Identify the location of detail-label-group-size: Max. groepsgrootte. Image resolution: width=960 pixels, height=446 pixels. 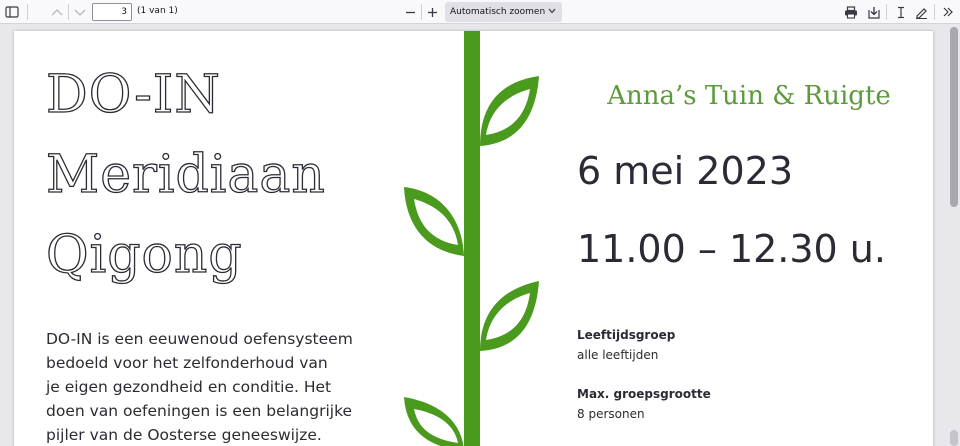
(644, 394).